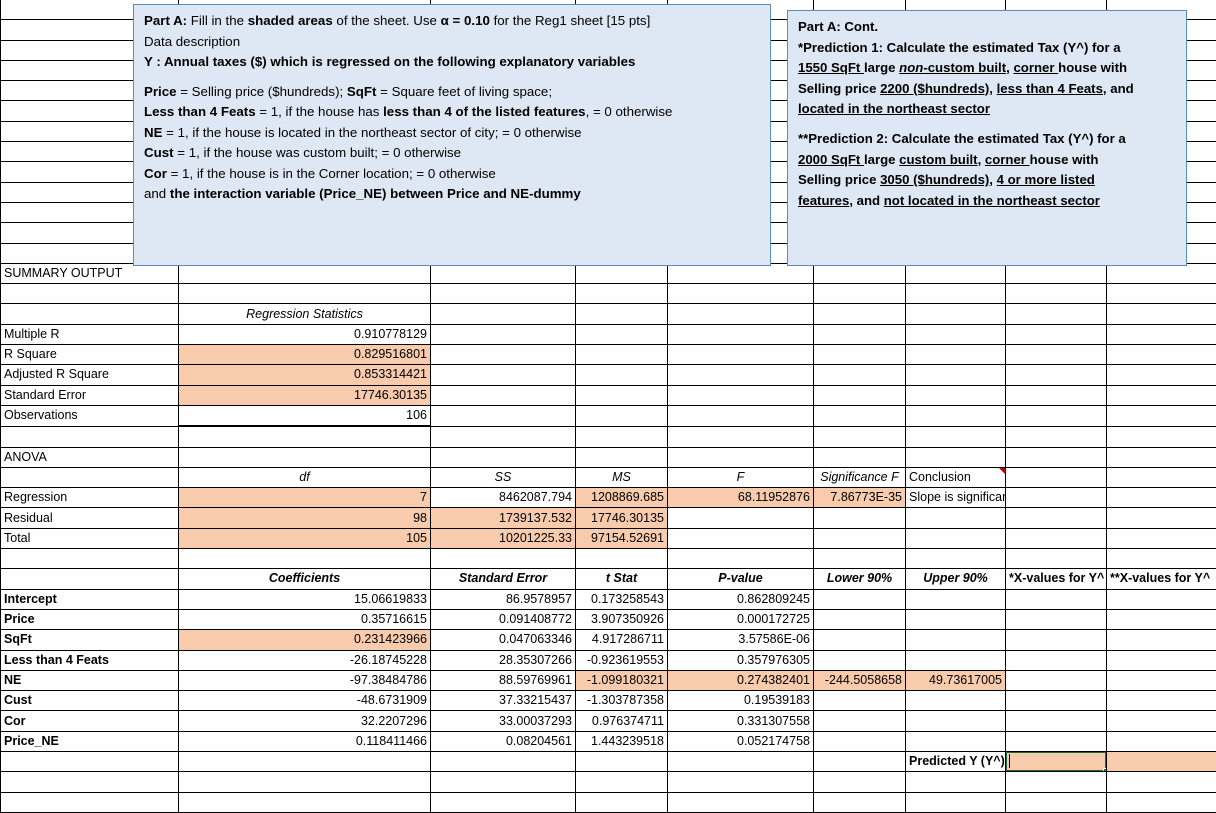  I want to click on coef-standard-error: 0.091408772, so click(503, 619).